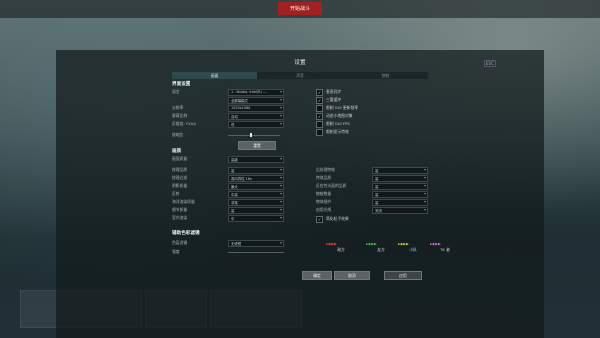 The width and height of the screenshot is (600, 338). Describe the element at coordinates (256, 170) in the screenshot. I see `texture-quality-select: 高` at that location.